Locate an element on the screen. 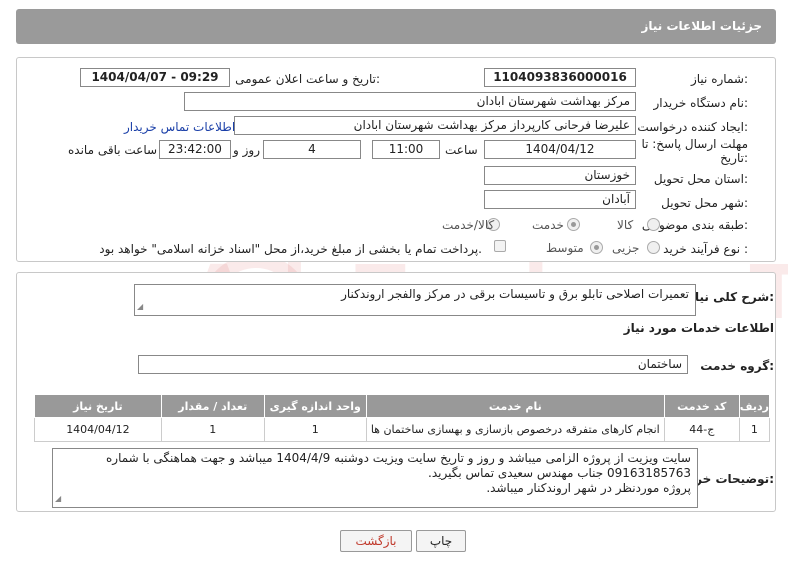 This screenshot has height=566, width=788. buyer-notes-line-3: پروژه موردنظر در شهر اروندکنار میباشد. is located at coordinates (588, 488).